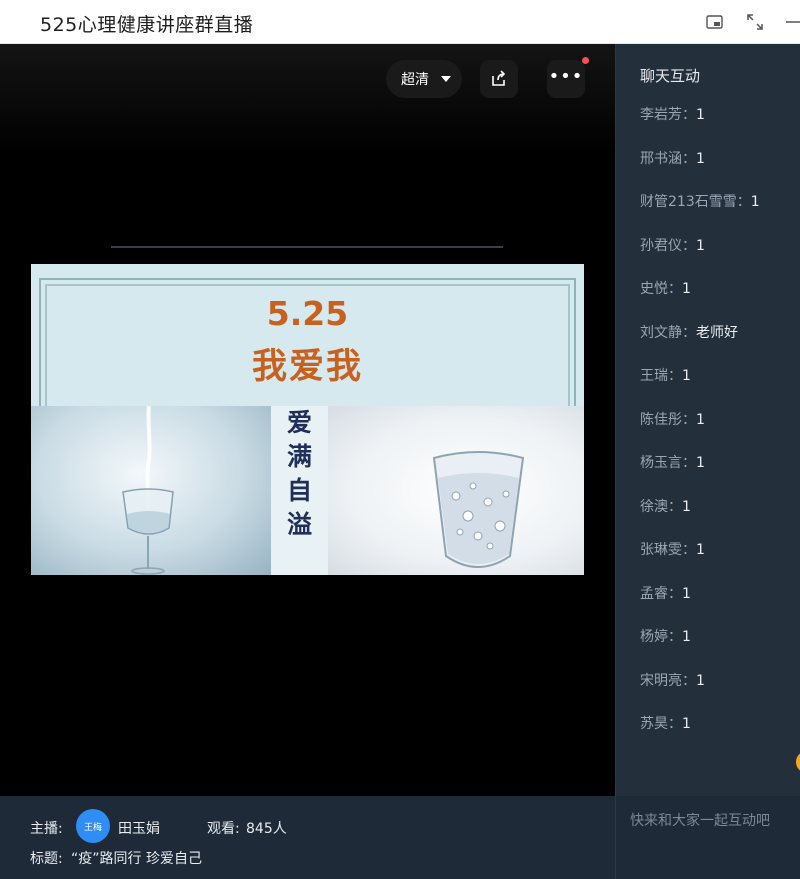 This screenshot has height=879, width=800. Describe the element at coordinates (661, 419) in the screenshot. I see `chat-message-user: 陈佳彤` at that location.